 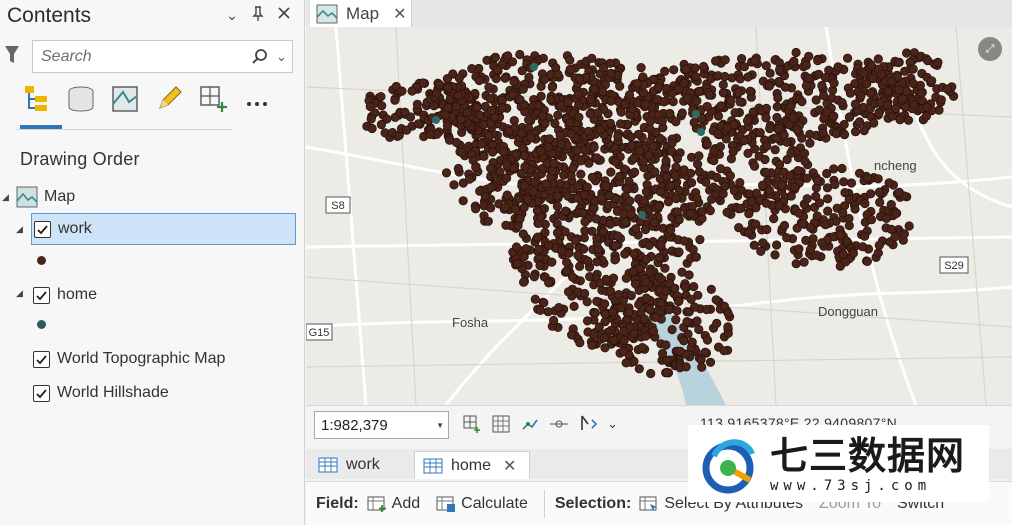 What do you see at coordinates (41, 359) in the screenshot?
I see `topo-visibility-checkbox` at bounding box center [41, 359].